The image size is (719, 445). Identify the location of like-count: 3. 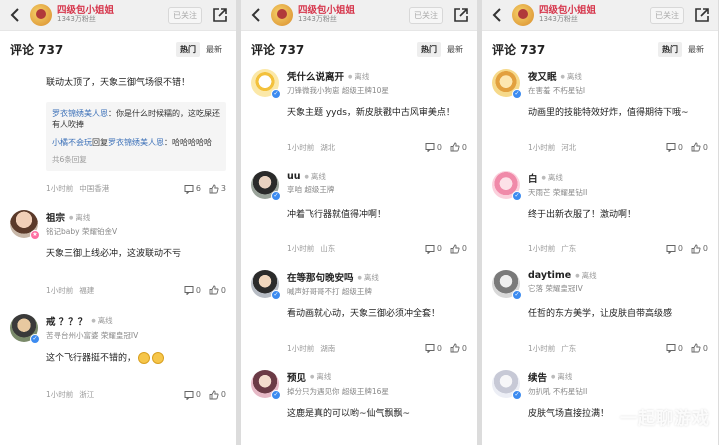
(223, 189).